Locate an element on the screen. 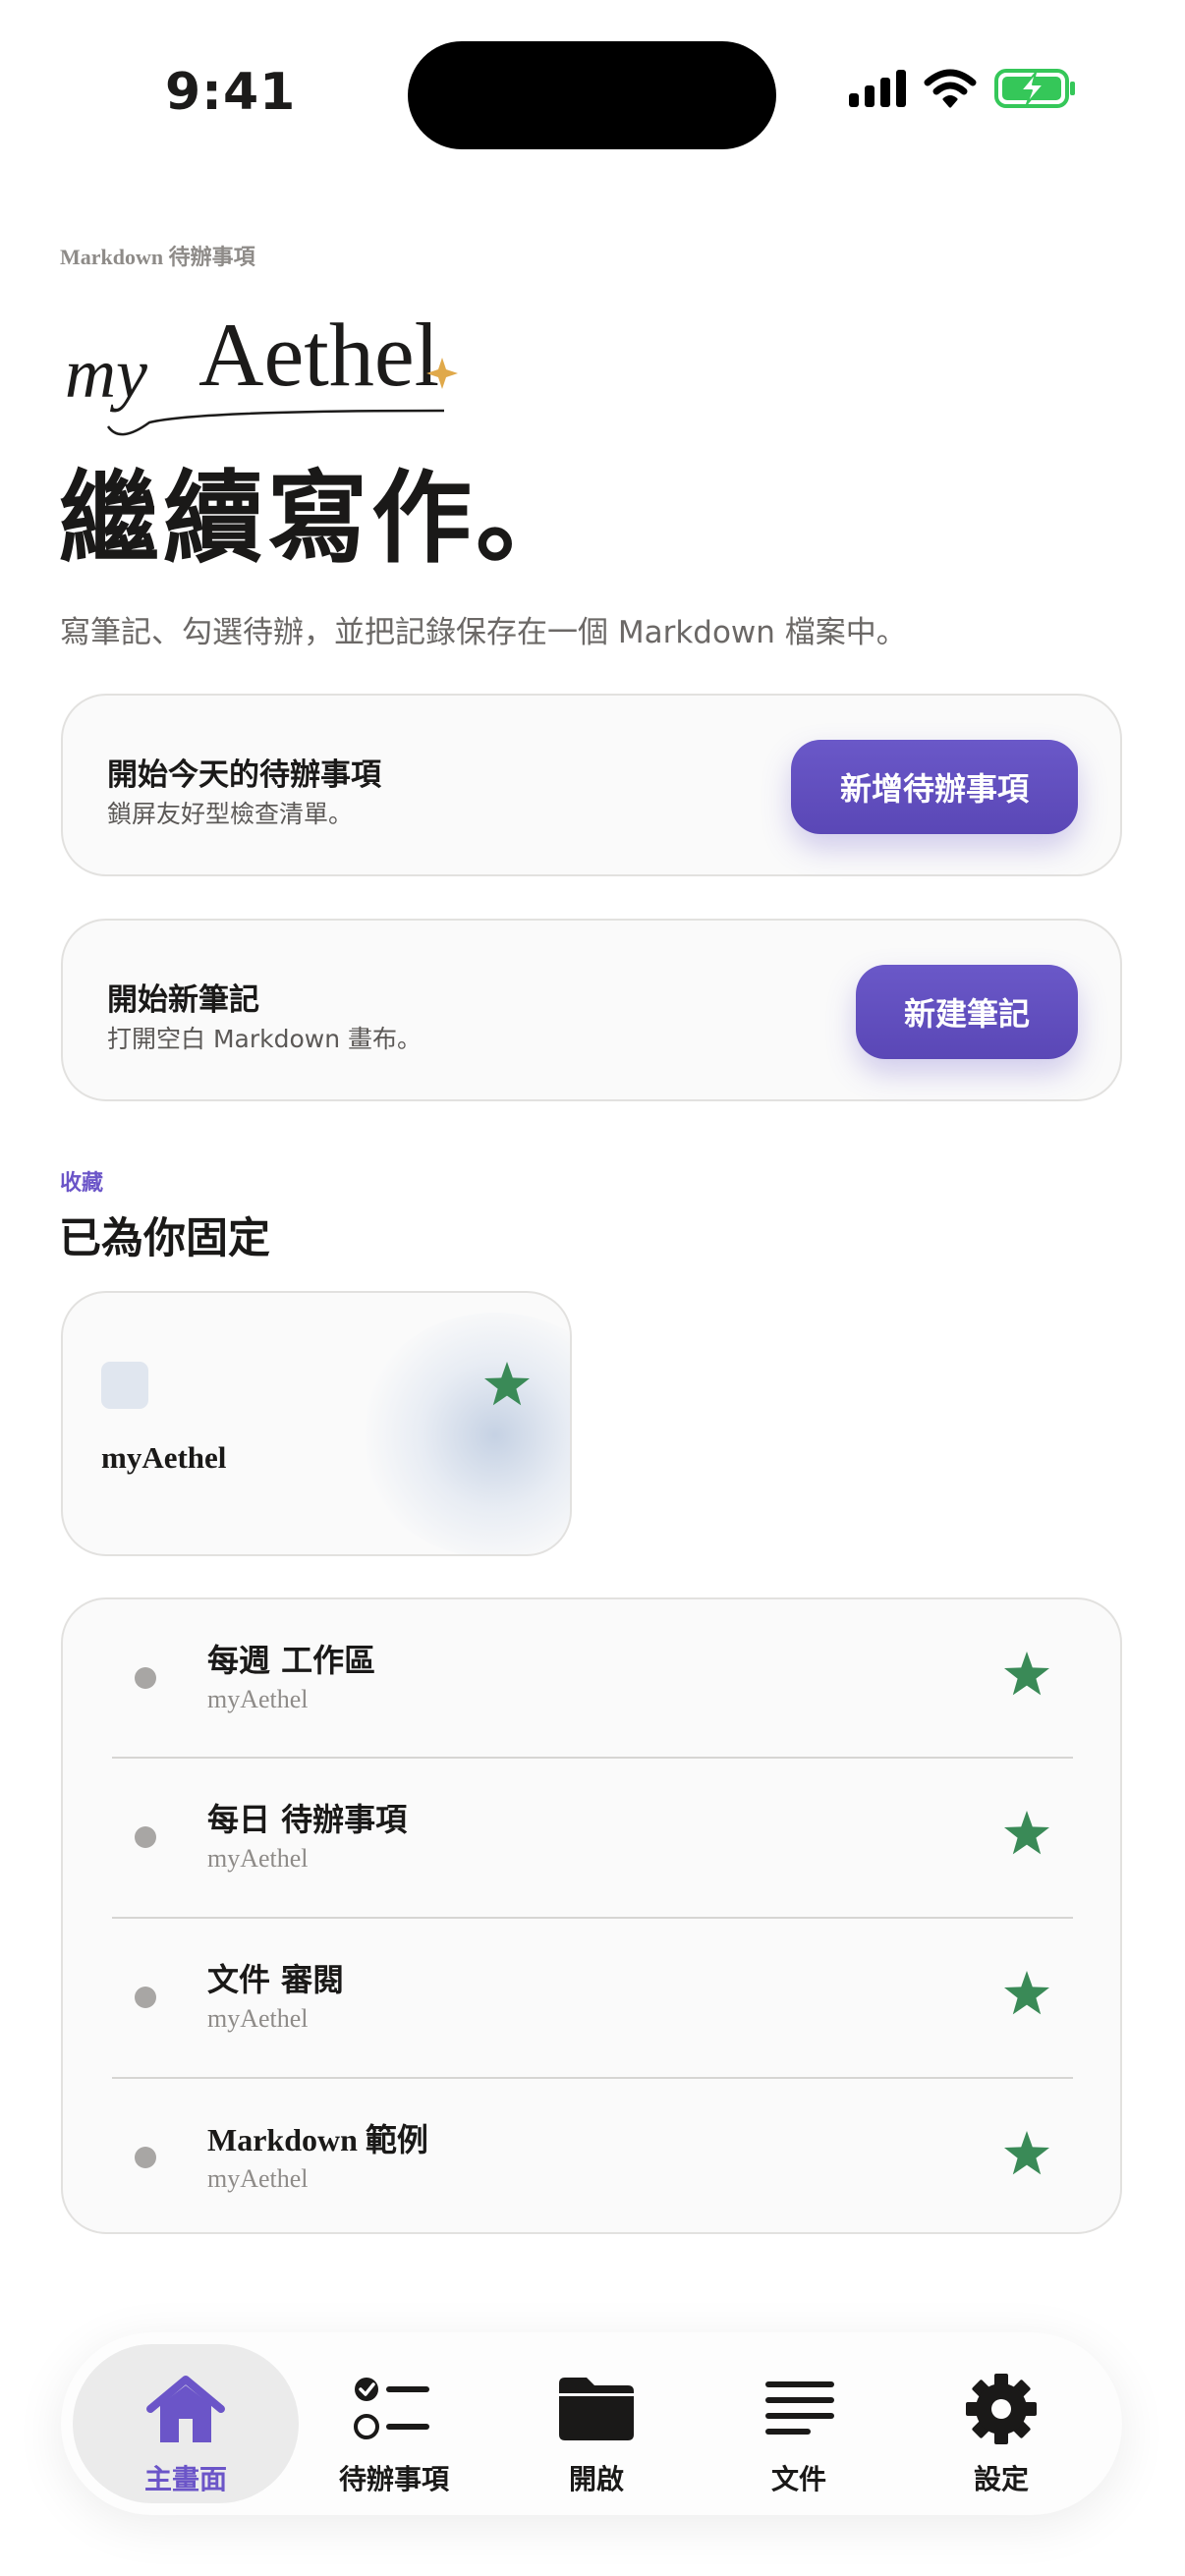 The width and height of the screenshot is (1185, 2576). status-time: 9:41 is located at coordinates (231, 92).